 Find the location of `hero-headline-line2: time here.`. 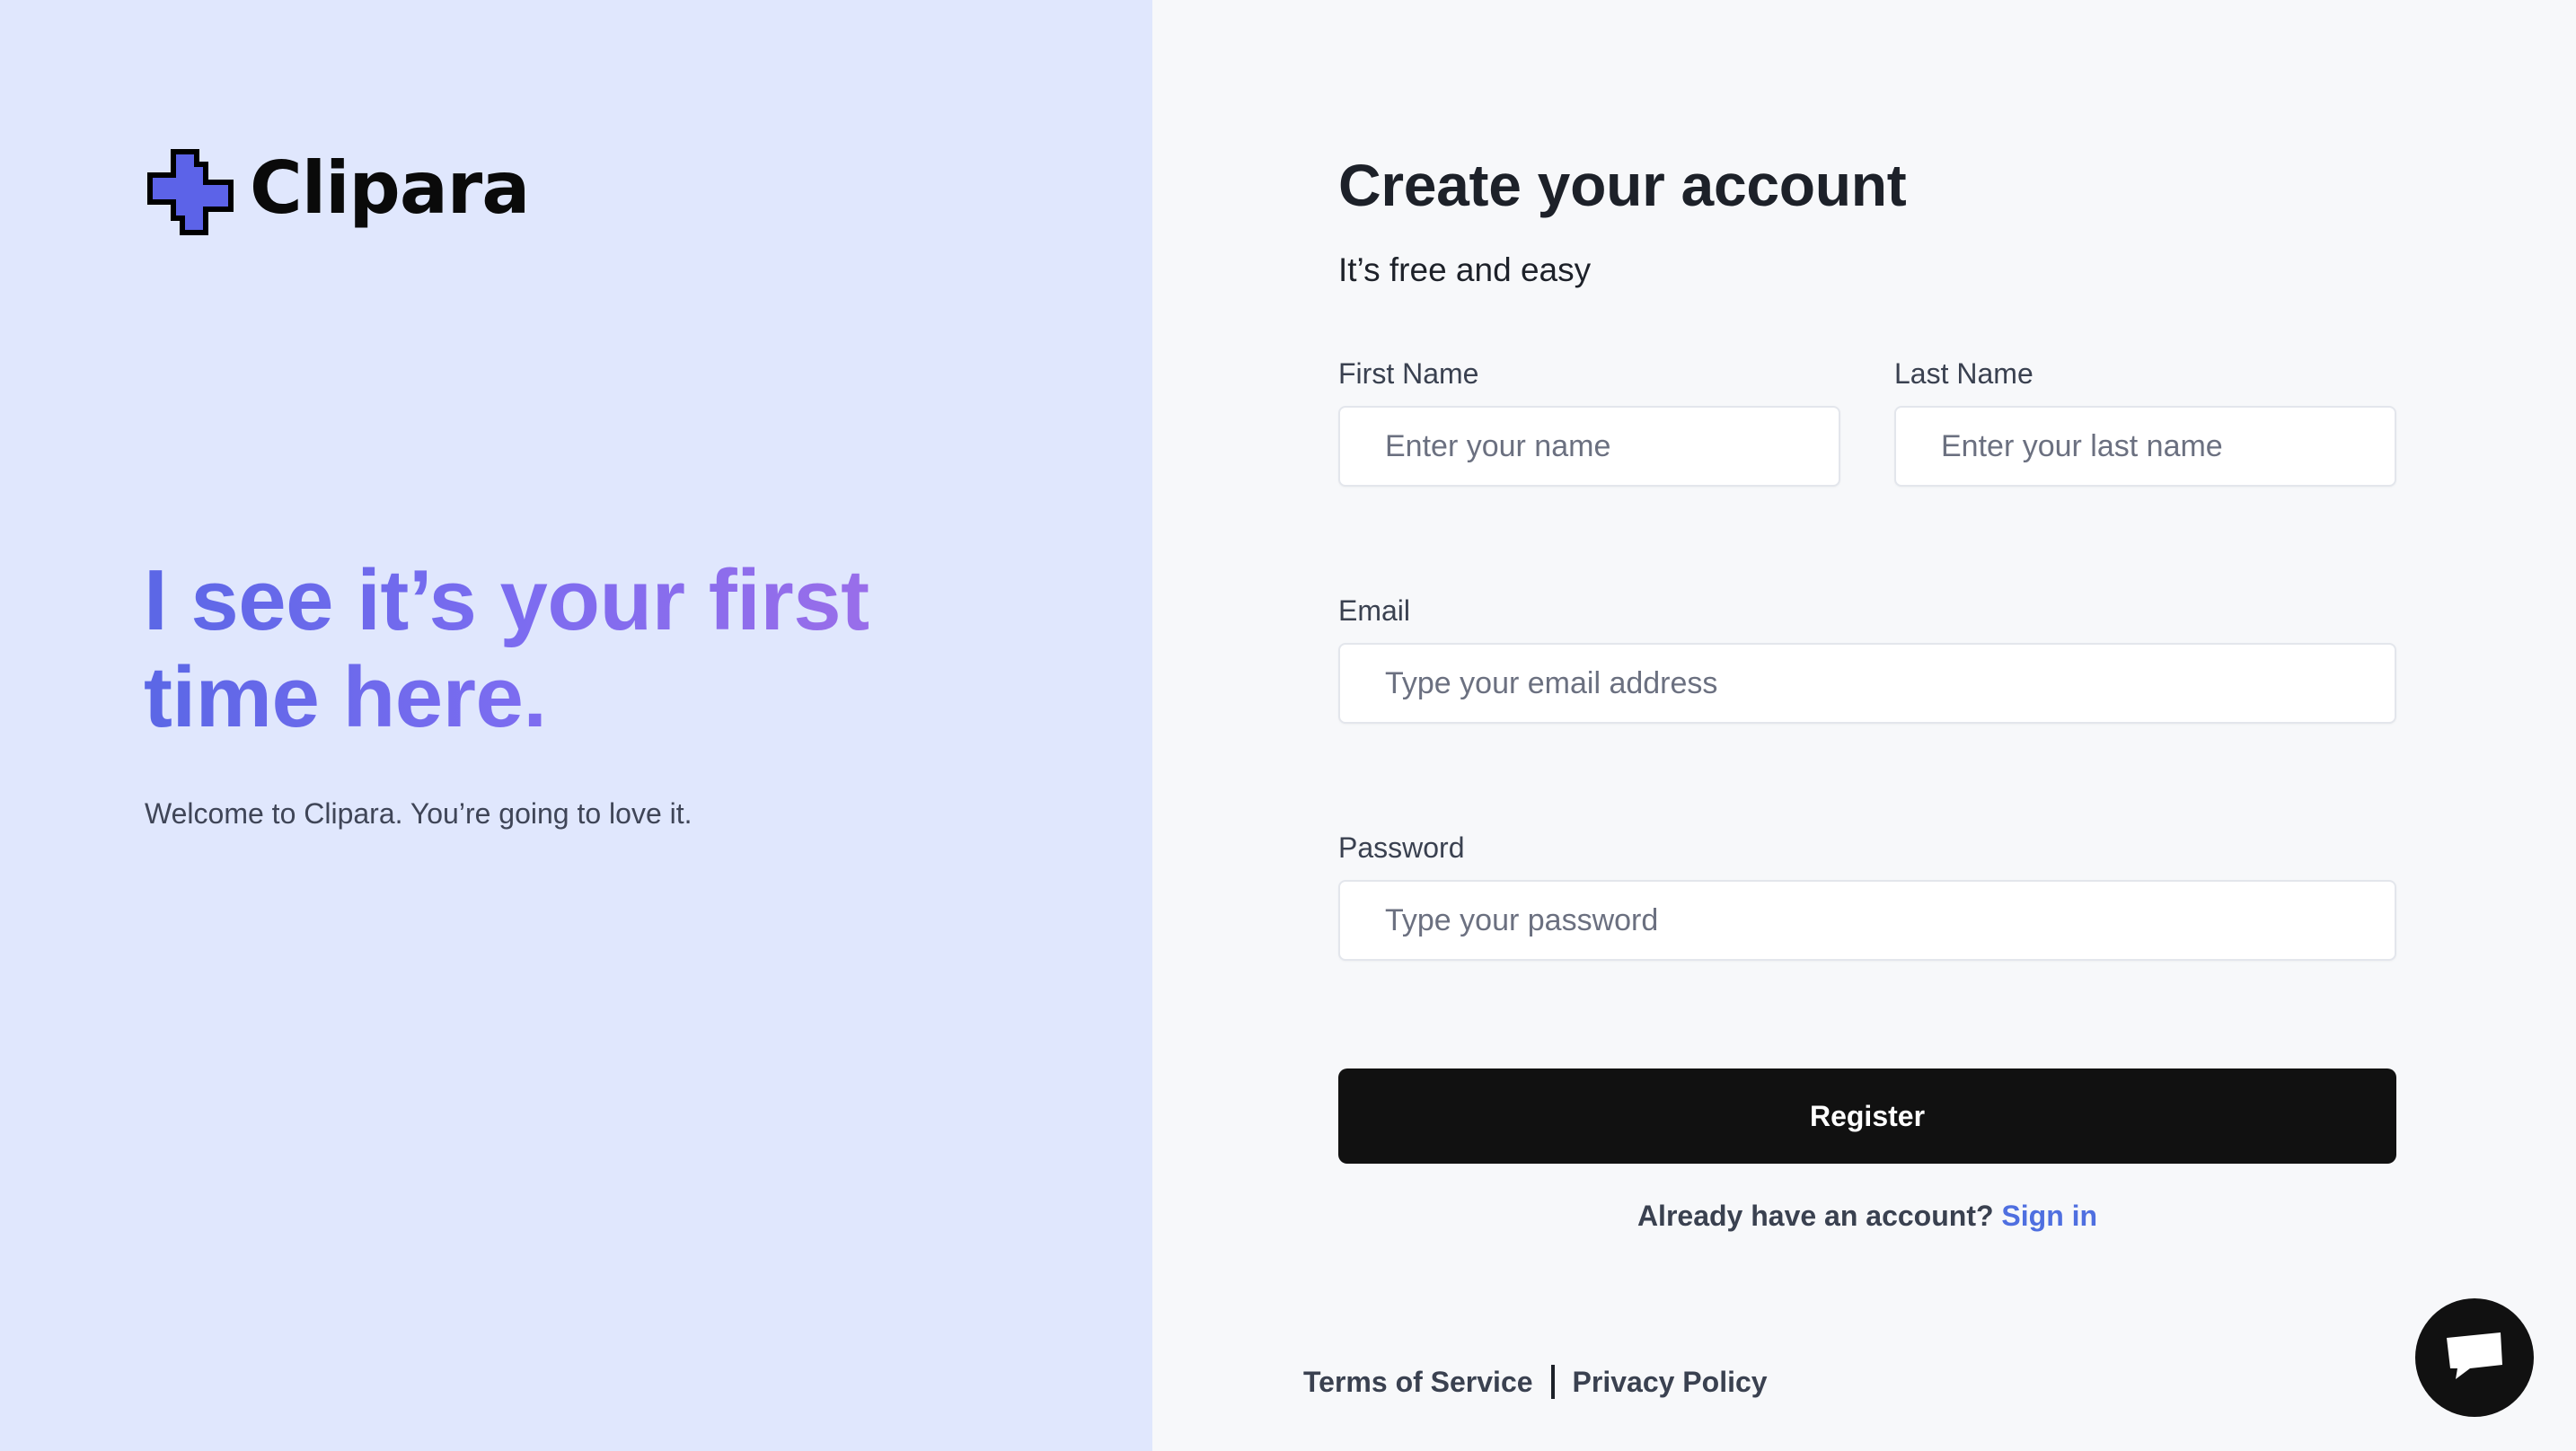

hero-headline-line2: time here. is located at coordinates (345, 697).